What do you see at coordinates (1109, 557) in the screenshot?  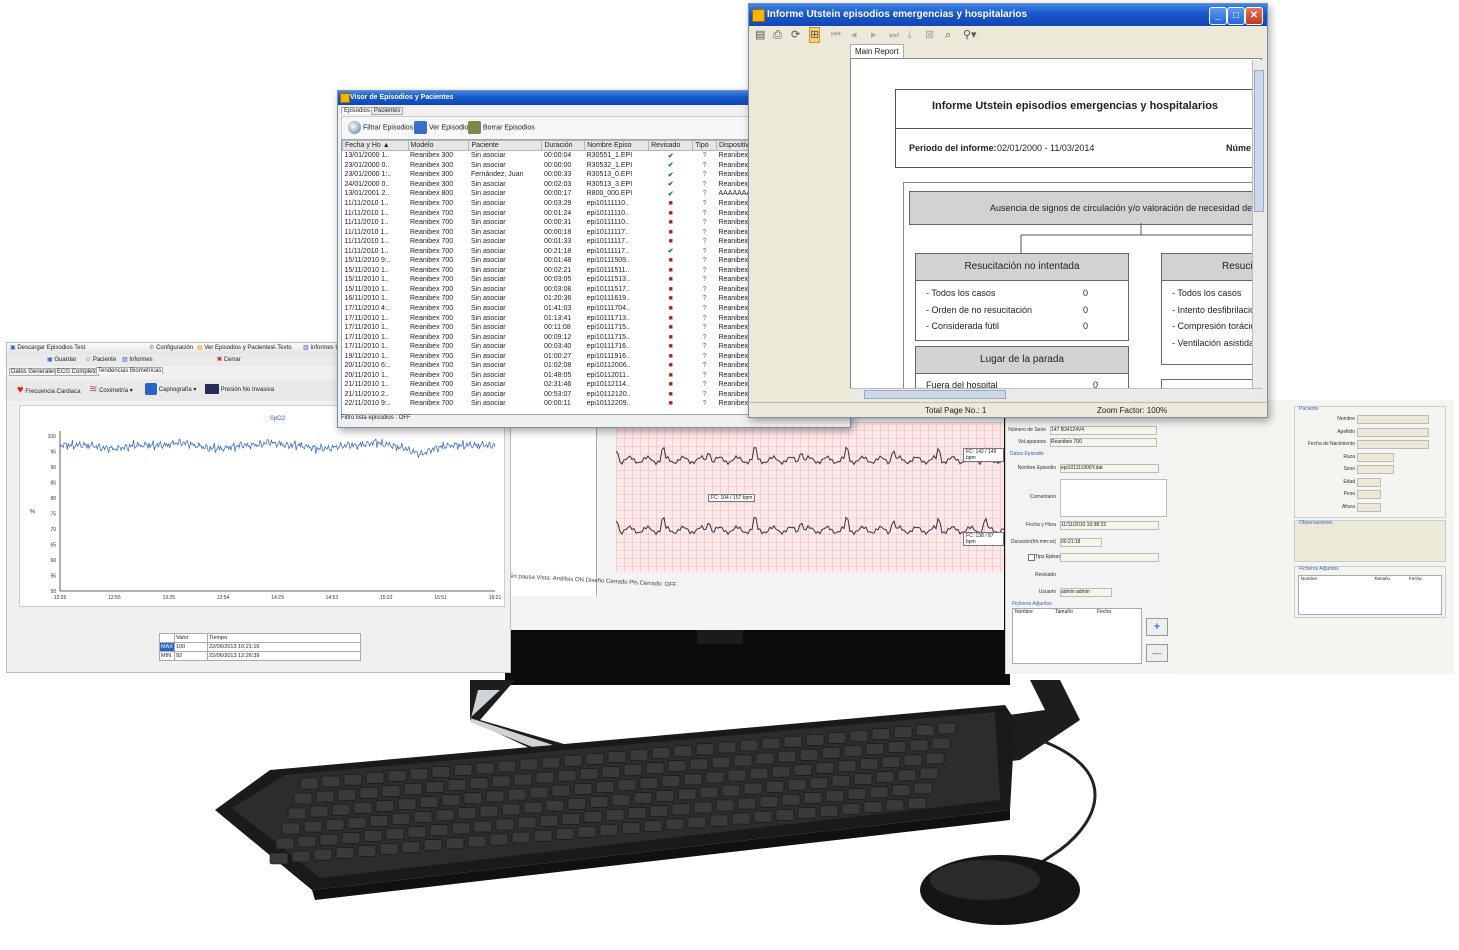 I see `type-select` at bounding box center [1109, 557].